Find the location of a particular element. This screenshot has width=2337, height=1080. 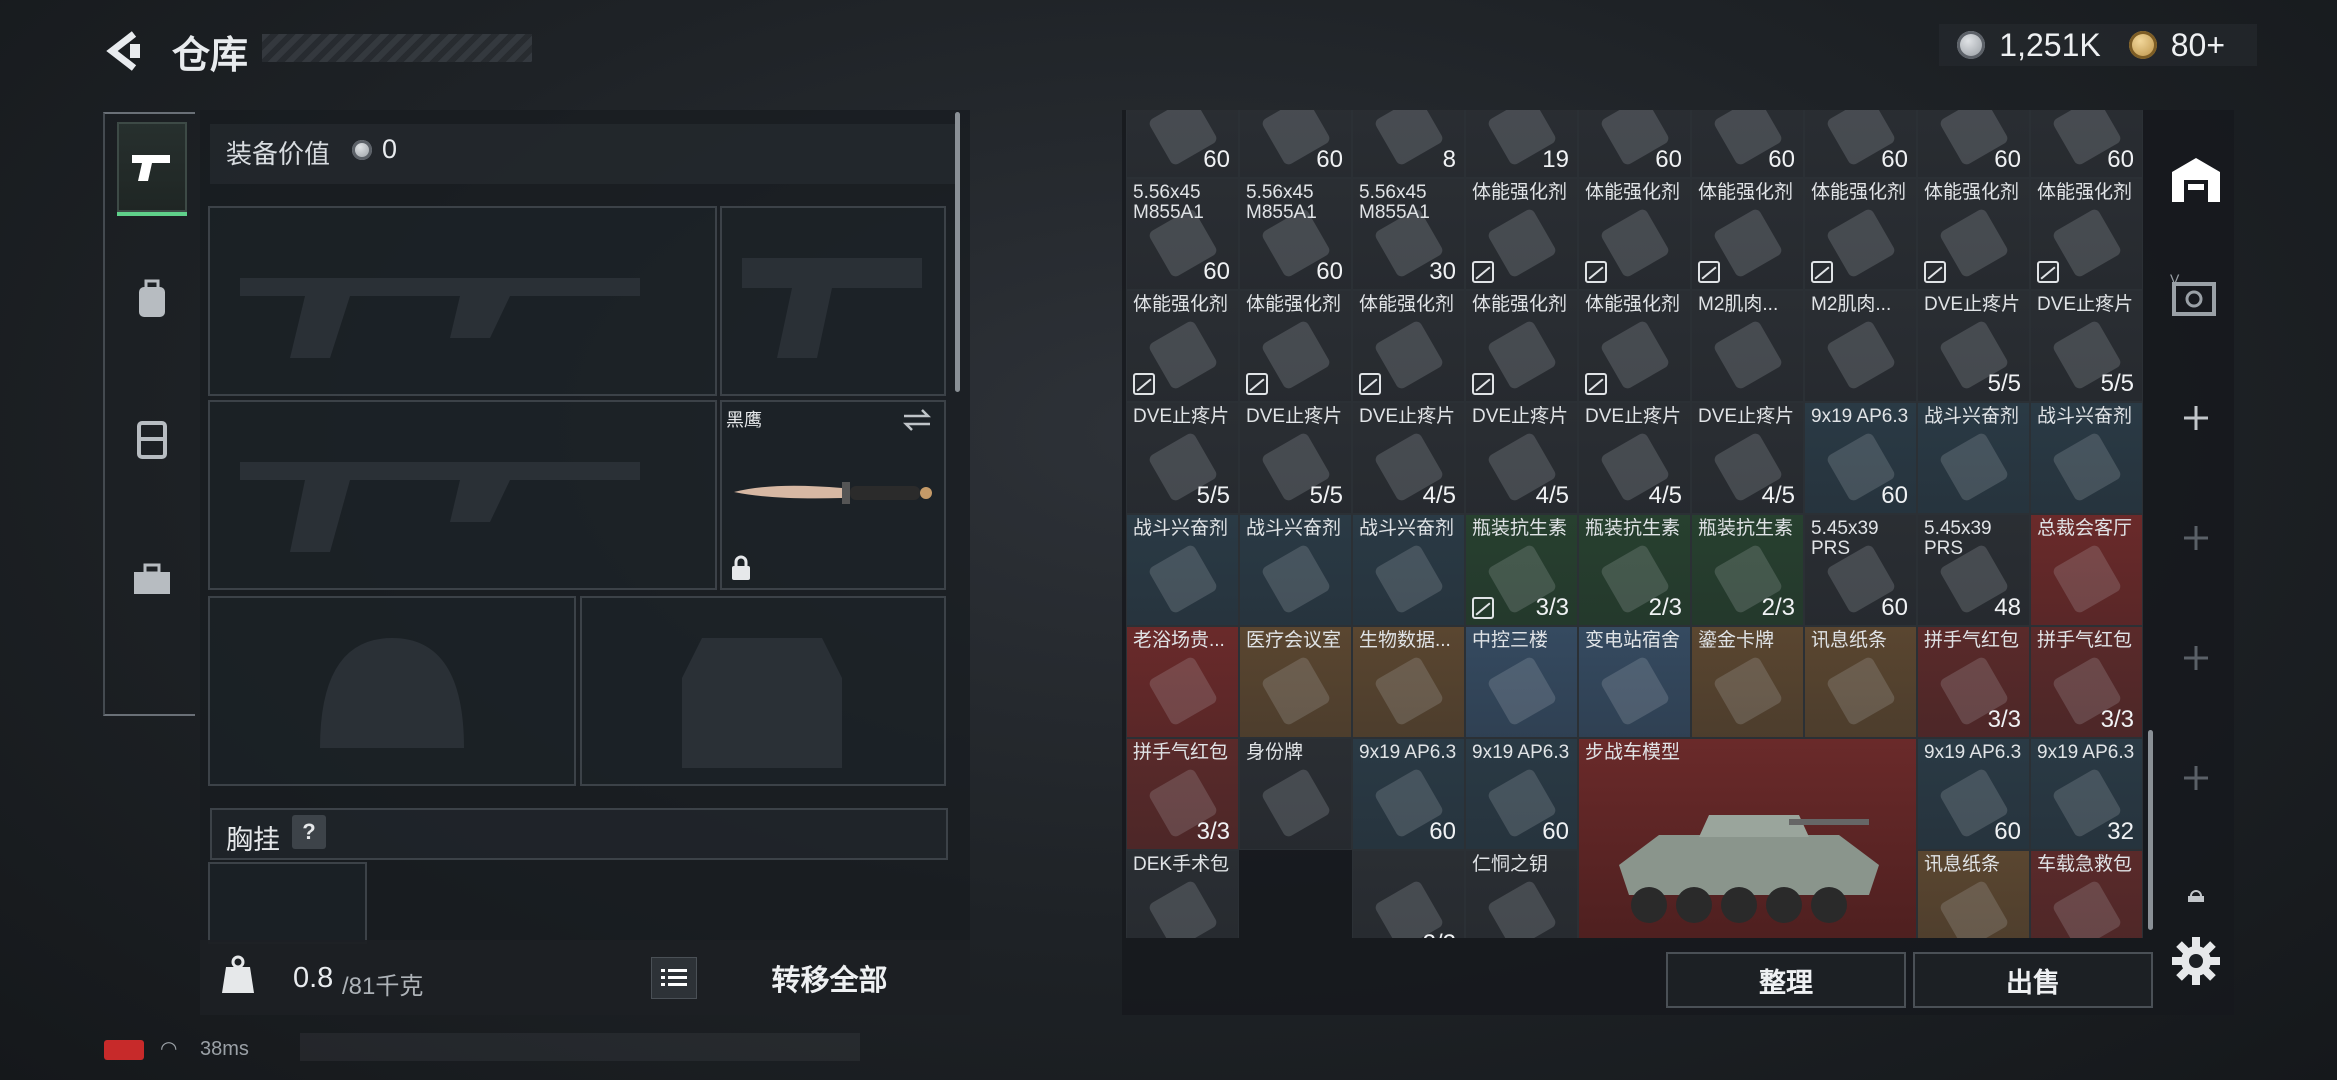

lock-icon is located at coordinates (2196, 896).